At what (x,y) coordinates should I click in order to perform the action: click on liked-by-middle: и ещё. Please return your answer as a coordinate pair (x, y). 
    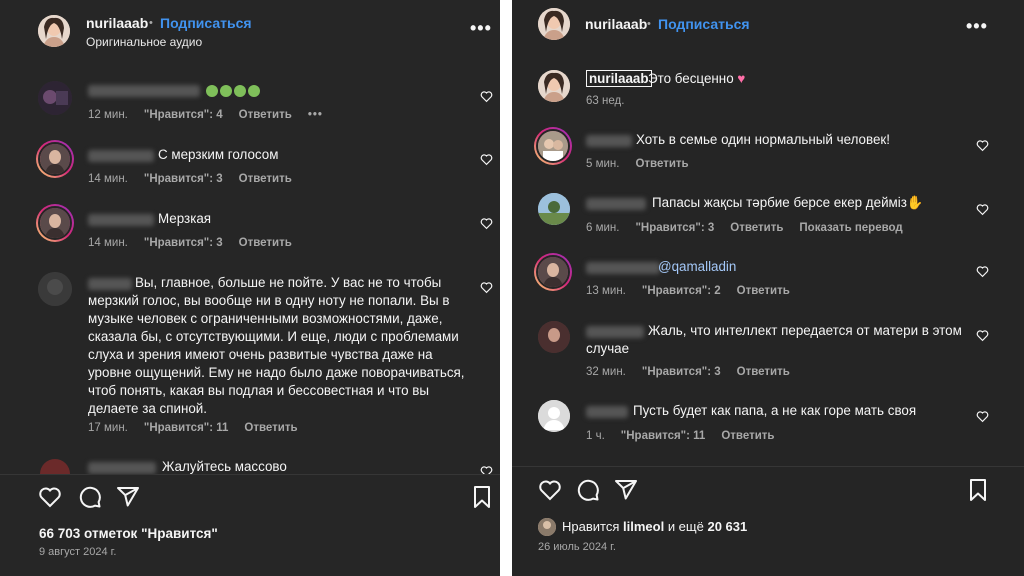
    Looking at the image, I should click on (685, 526).